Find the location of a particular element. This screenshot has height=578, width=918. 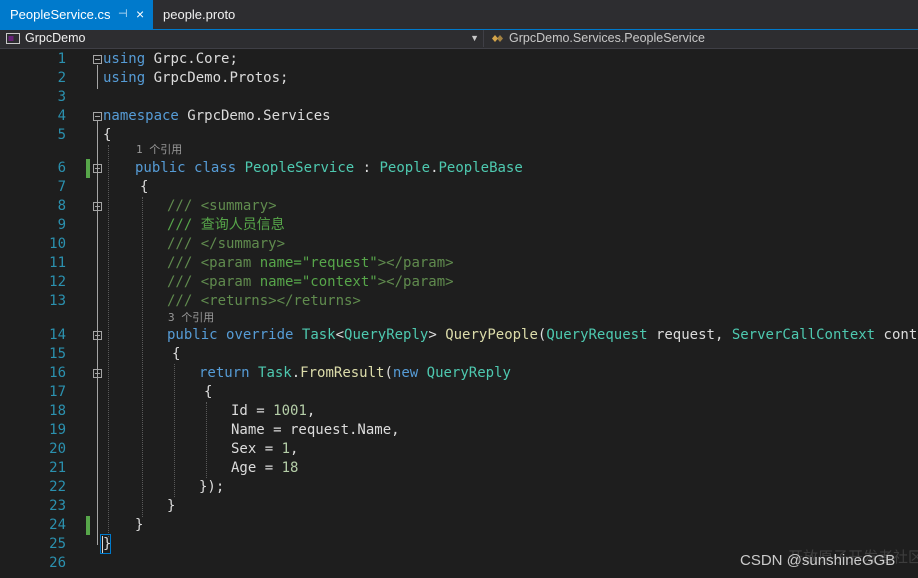

code-token: QueryRequest is located at coordinates (597, 335).